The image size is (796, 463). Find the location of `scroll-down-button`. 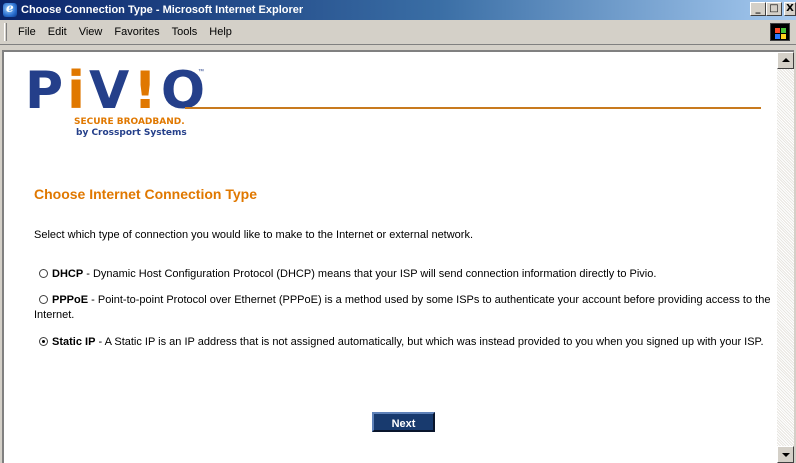

scroll-down-button is located at coordinates (785, 454).